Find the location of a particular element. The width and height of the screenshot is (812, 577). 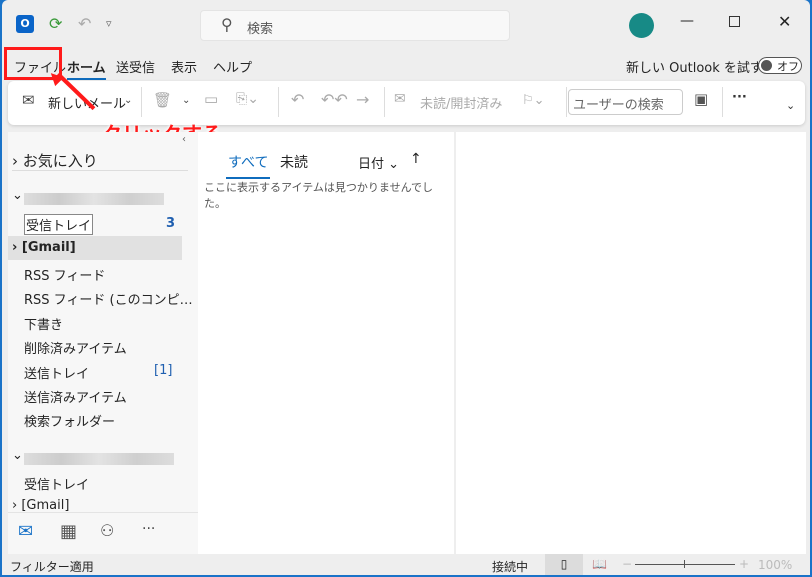

folder-inbox-2: 受信トレイ is located at coordinates (56, 483).